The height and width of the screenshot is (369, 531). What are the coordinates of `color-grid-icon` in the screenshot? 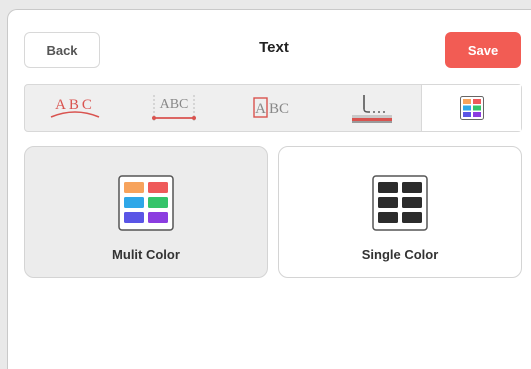 It's located at (471, 108).